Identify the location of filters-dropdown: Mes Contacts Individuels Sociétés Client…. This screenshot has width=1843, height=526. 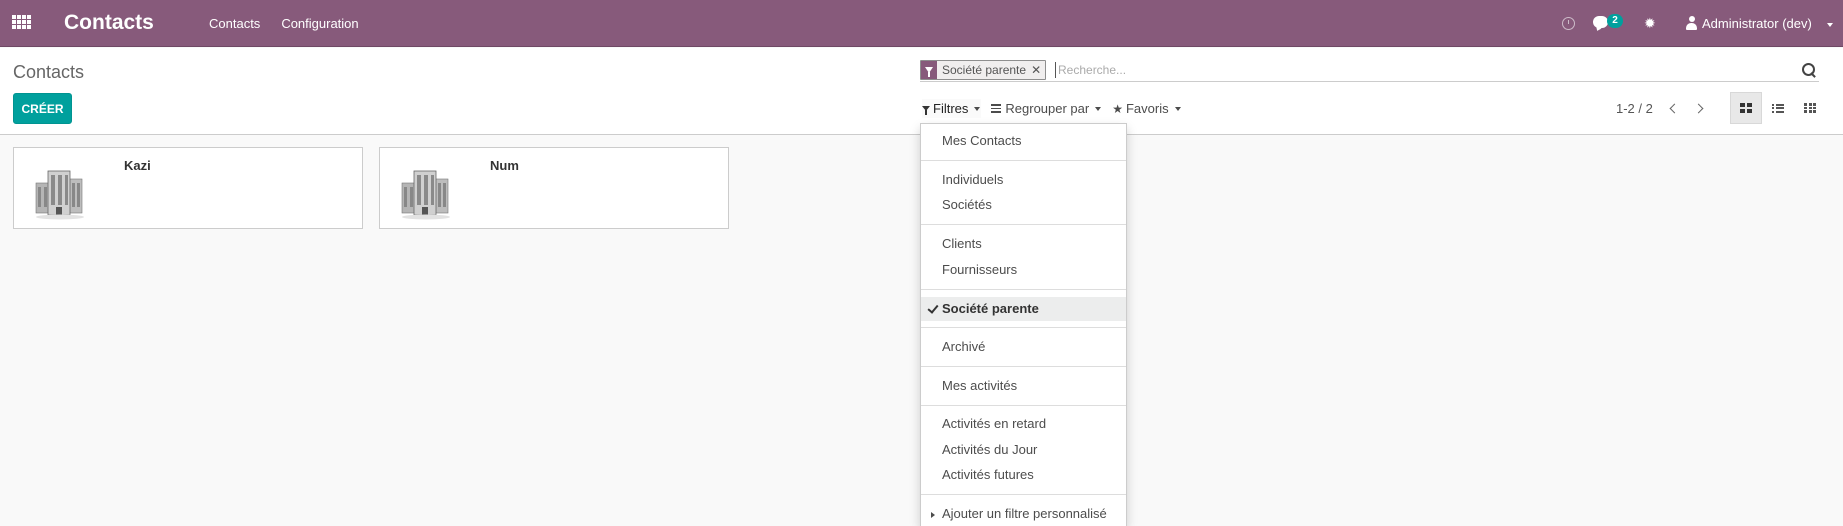
(1023, 324).